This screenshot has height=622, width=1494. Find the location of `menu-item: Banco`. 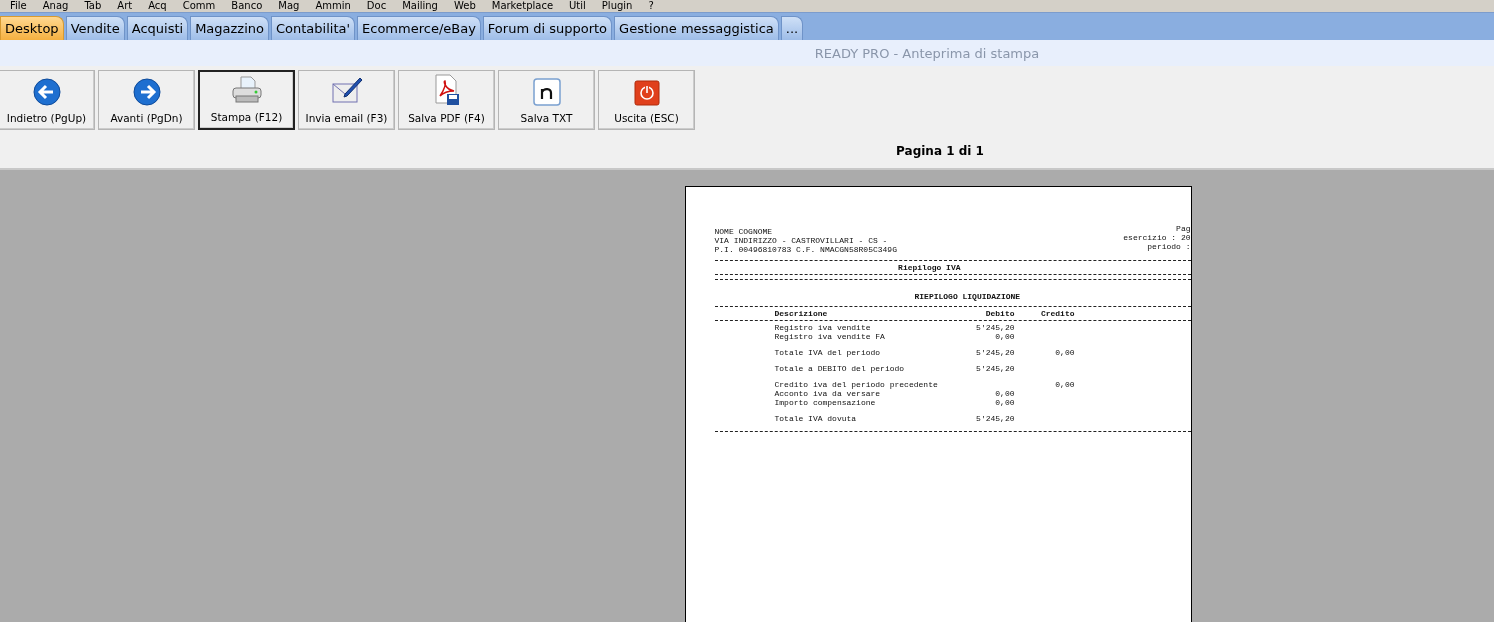

menu-item: Banco is located at coordinates (247, 6).